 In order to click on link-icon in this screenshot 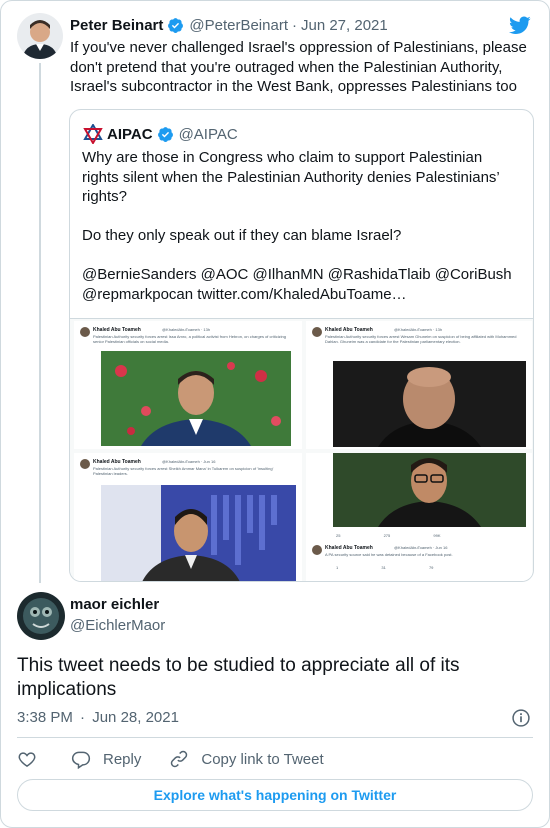, I will do `click(179, 759)`.